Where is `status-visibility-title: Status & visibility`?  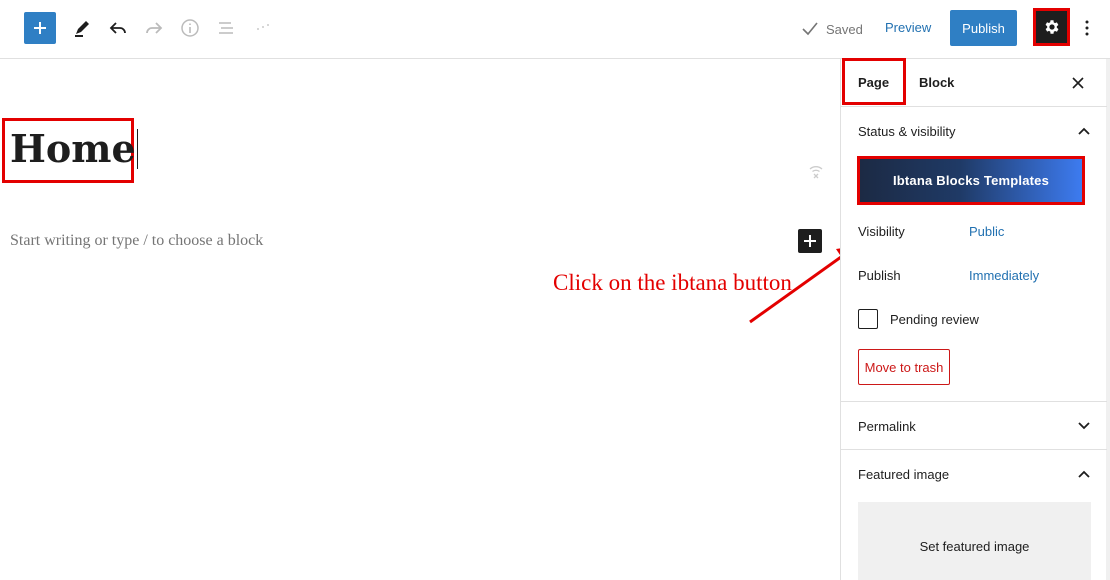
status-visibility-title: Status & visibility is located at coordinates (907, 131).